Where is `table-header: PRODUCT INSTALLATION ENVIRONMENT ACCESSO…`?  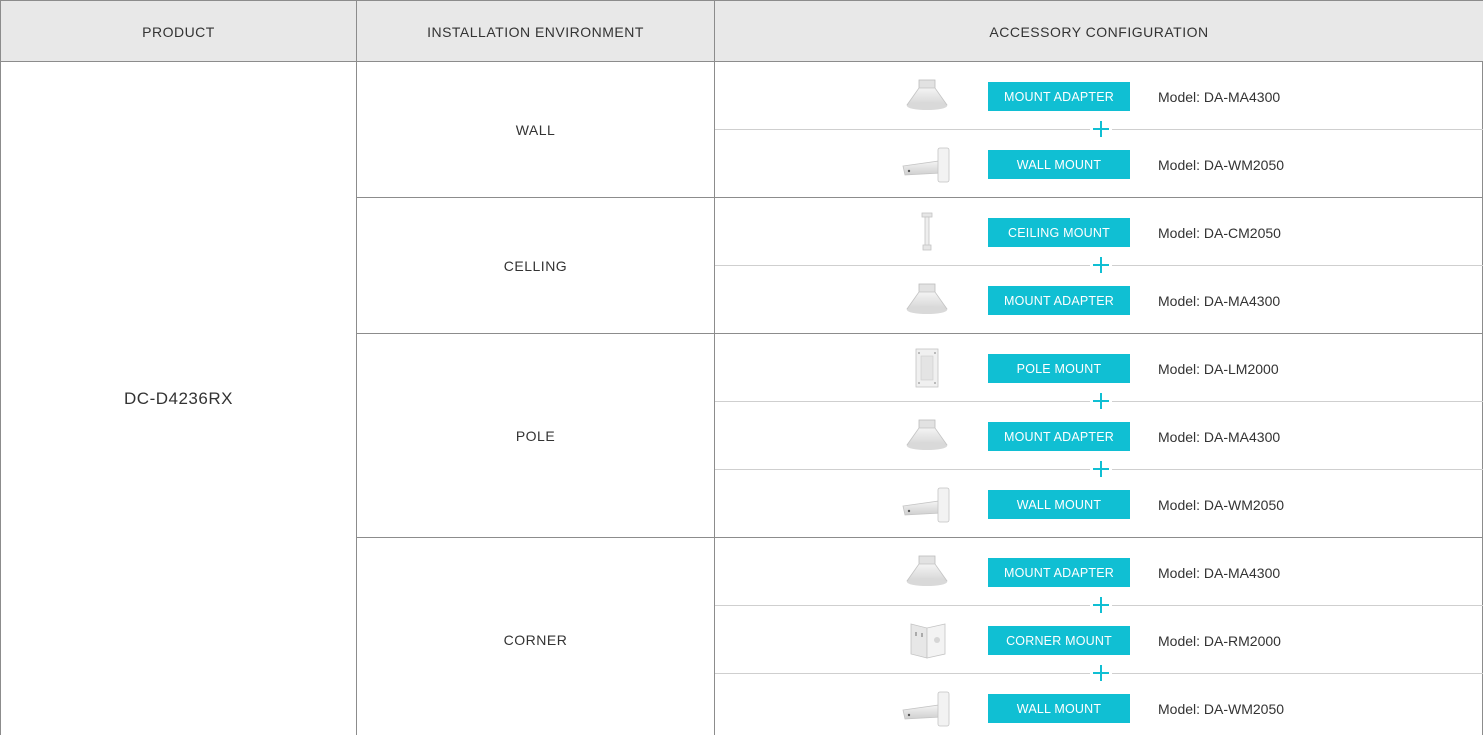
table-header: PRODUCT INSTALLATION ENVIRONMENT ACCESSO… is located at coordinates (742, 31).